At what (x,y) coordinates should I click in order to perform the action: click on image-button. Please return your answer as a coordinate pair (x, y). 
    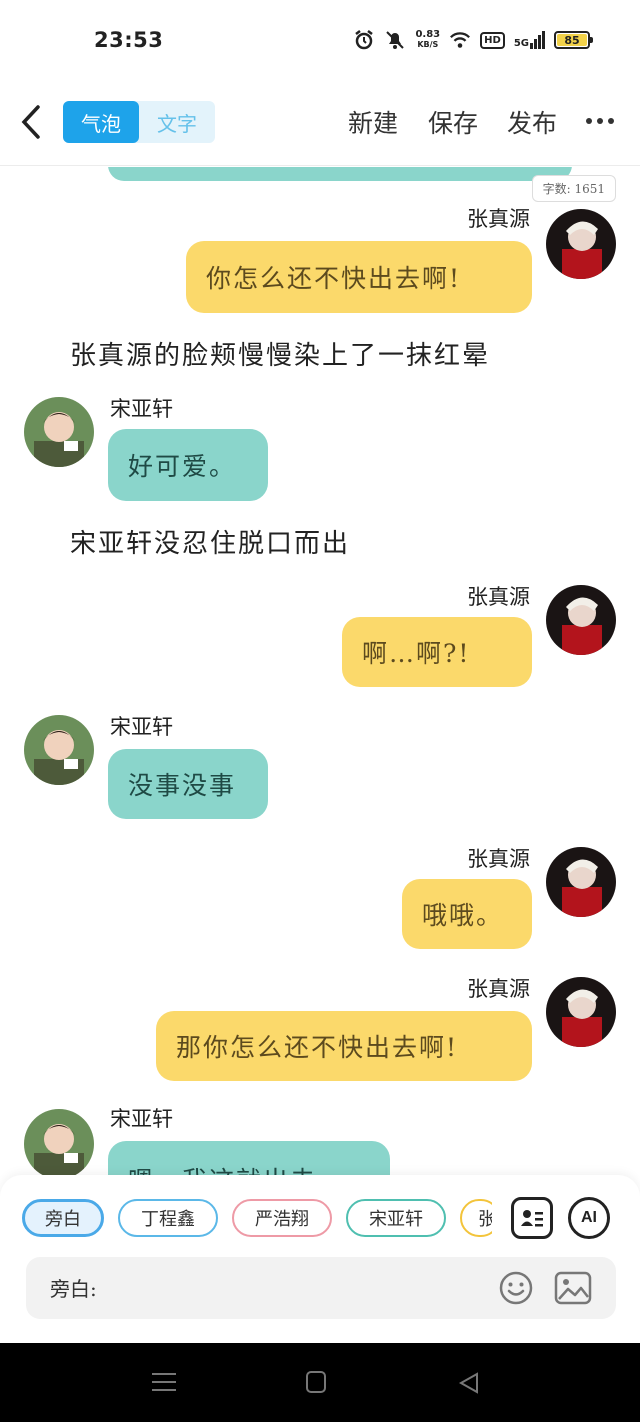
    Looking at the image, I should click on (573, 1288).